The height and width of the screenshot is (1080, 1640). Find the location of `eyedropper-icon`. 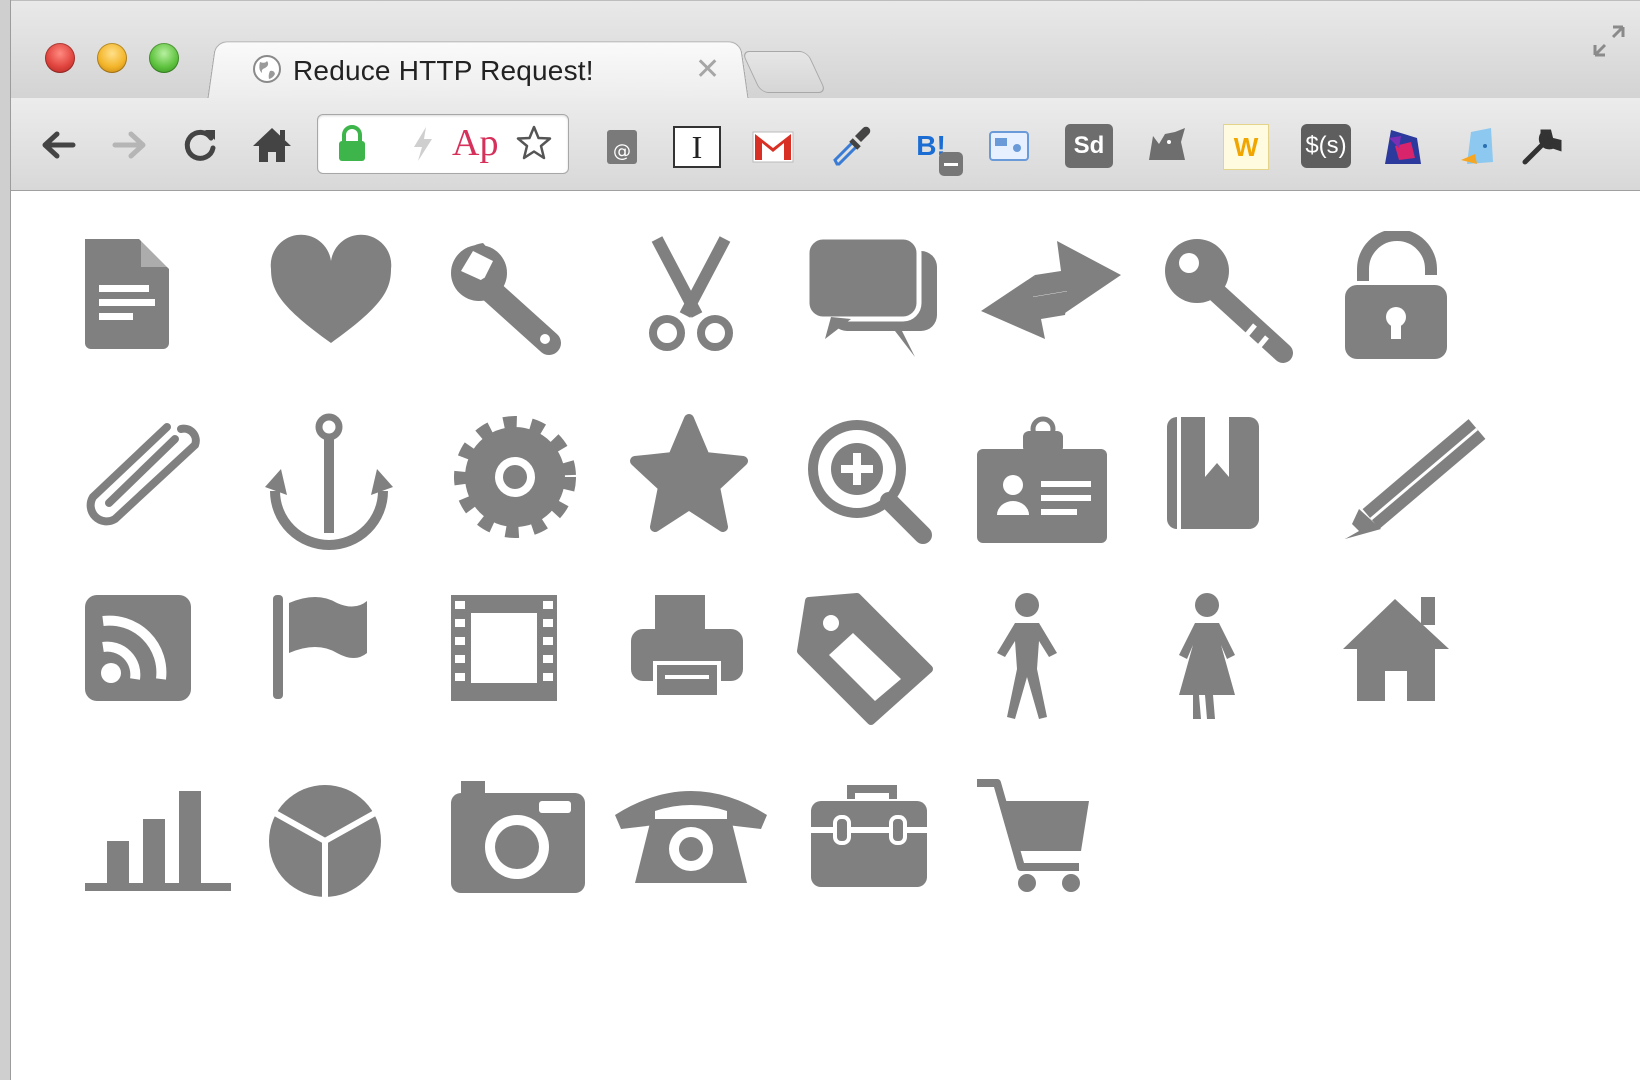

eyedropper-icon is located at coordinates (851, 146).